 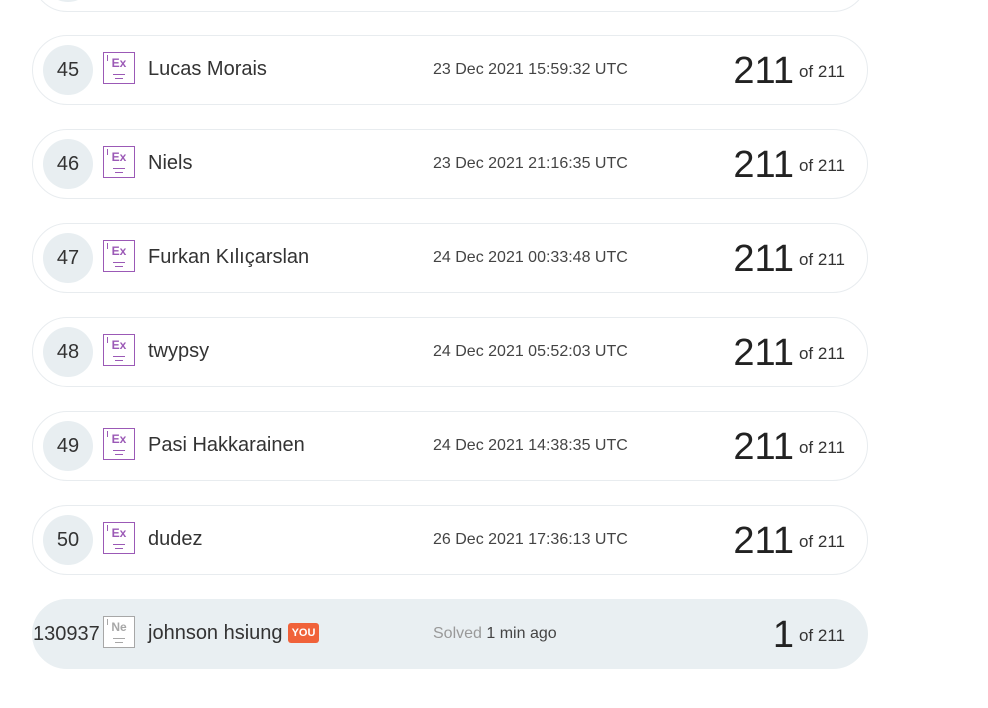 I want to click on rank-circle, so click(x=68, y=1).